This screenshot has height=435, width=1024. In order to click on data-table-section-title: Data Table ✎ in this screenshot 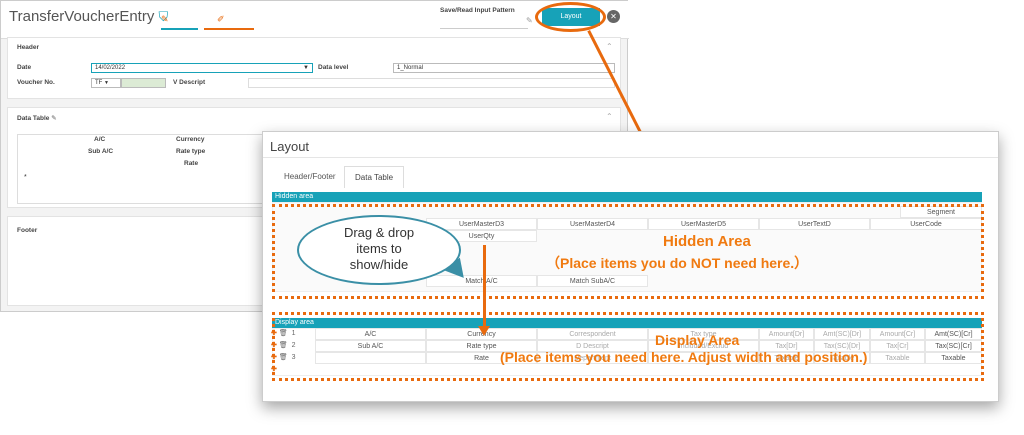, I will do `click(37, 118)`.